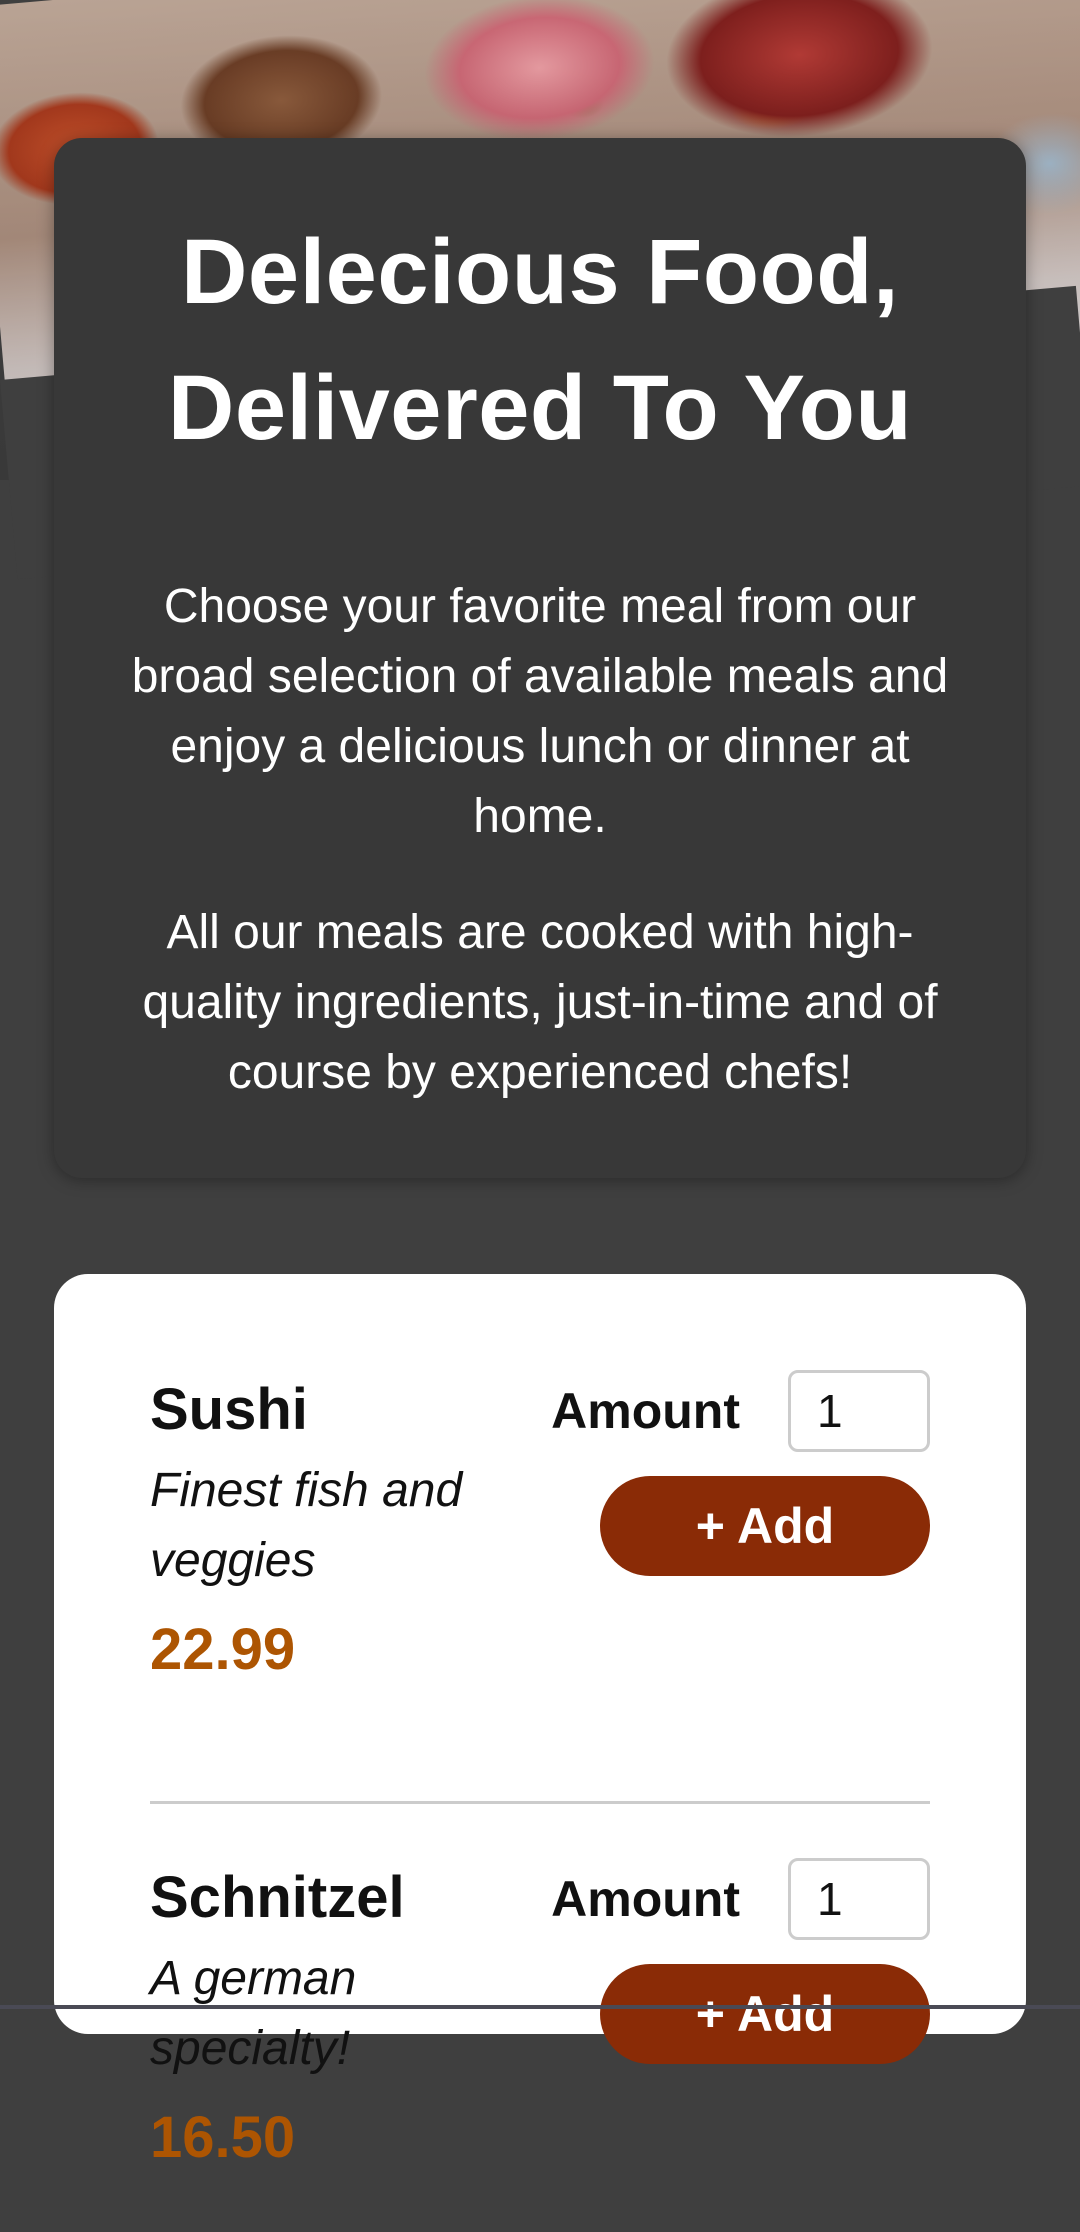 The image size is (1080, 2232). I want to click on summary-title: Delecious Food, Delivered To You, so click(540, 340).